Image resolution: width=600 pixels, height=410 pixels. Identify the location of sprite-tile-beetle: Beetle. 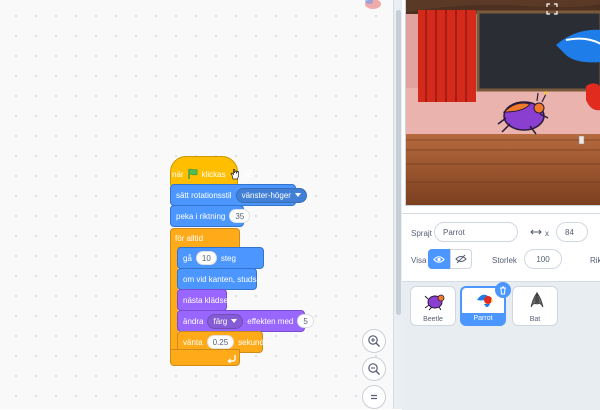
(433, 306).